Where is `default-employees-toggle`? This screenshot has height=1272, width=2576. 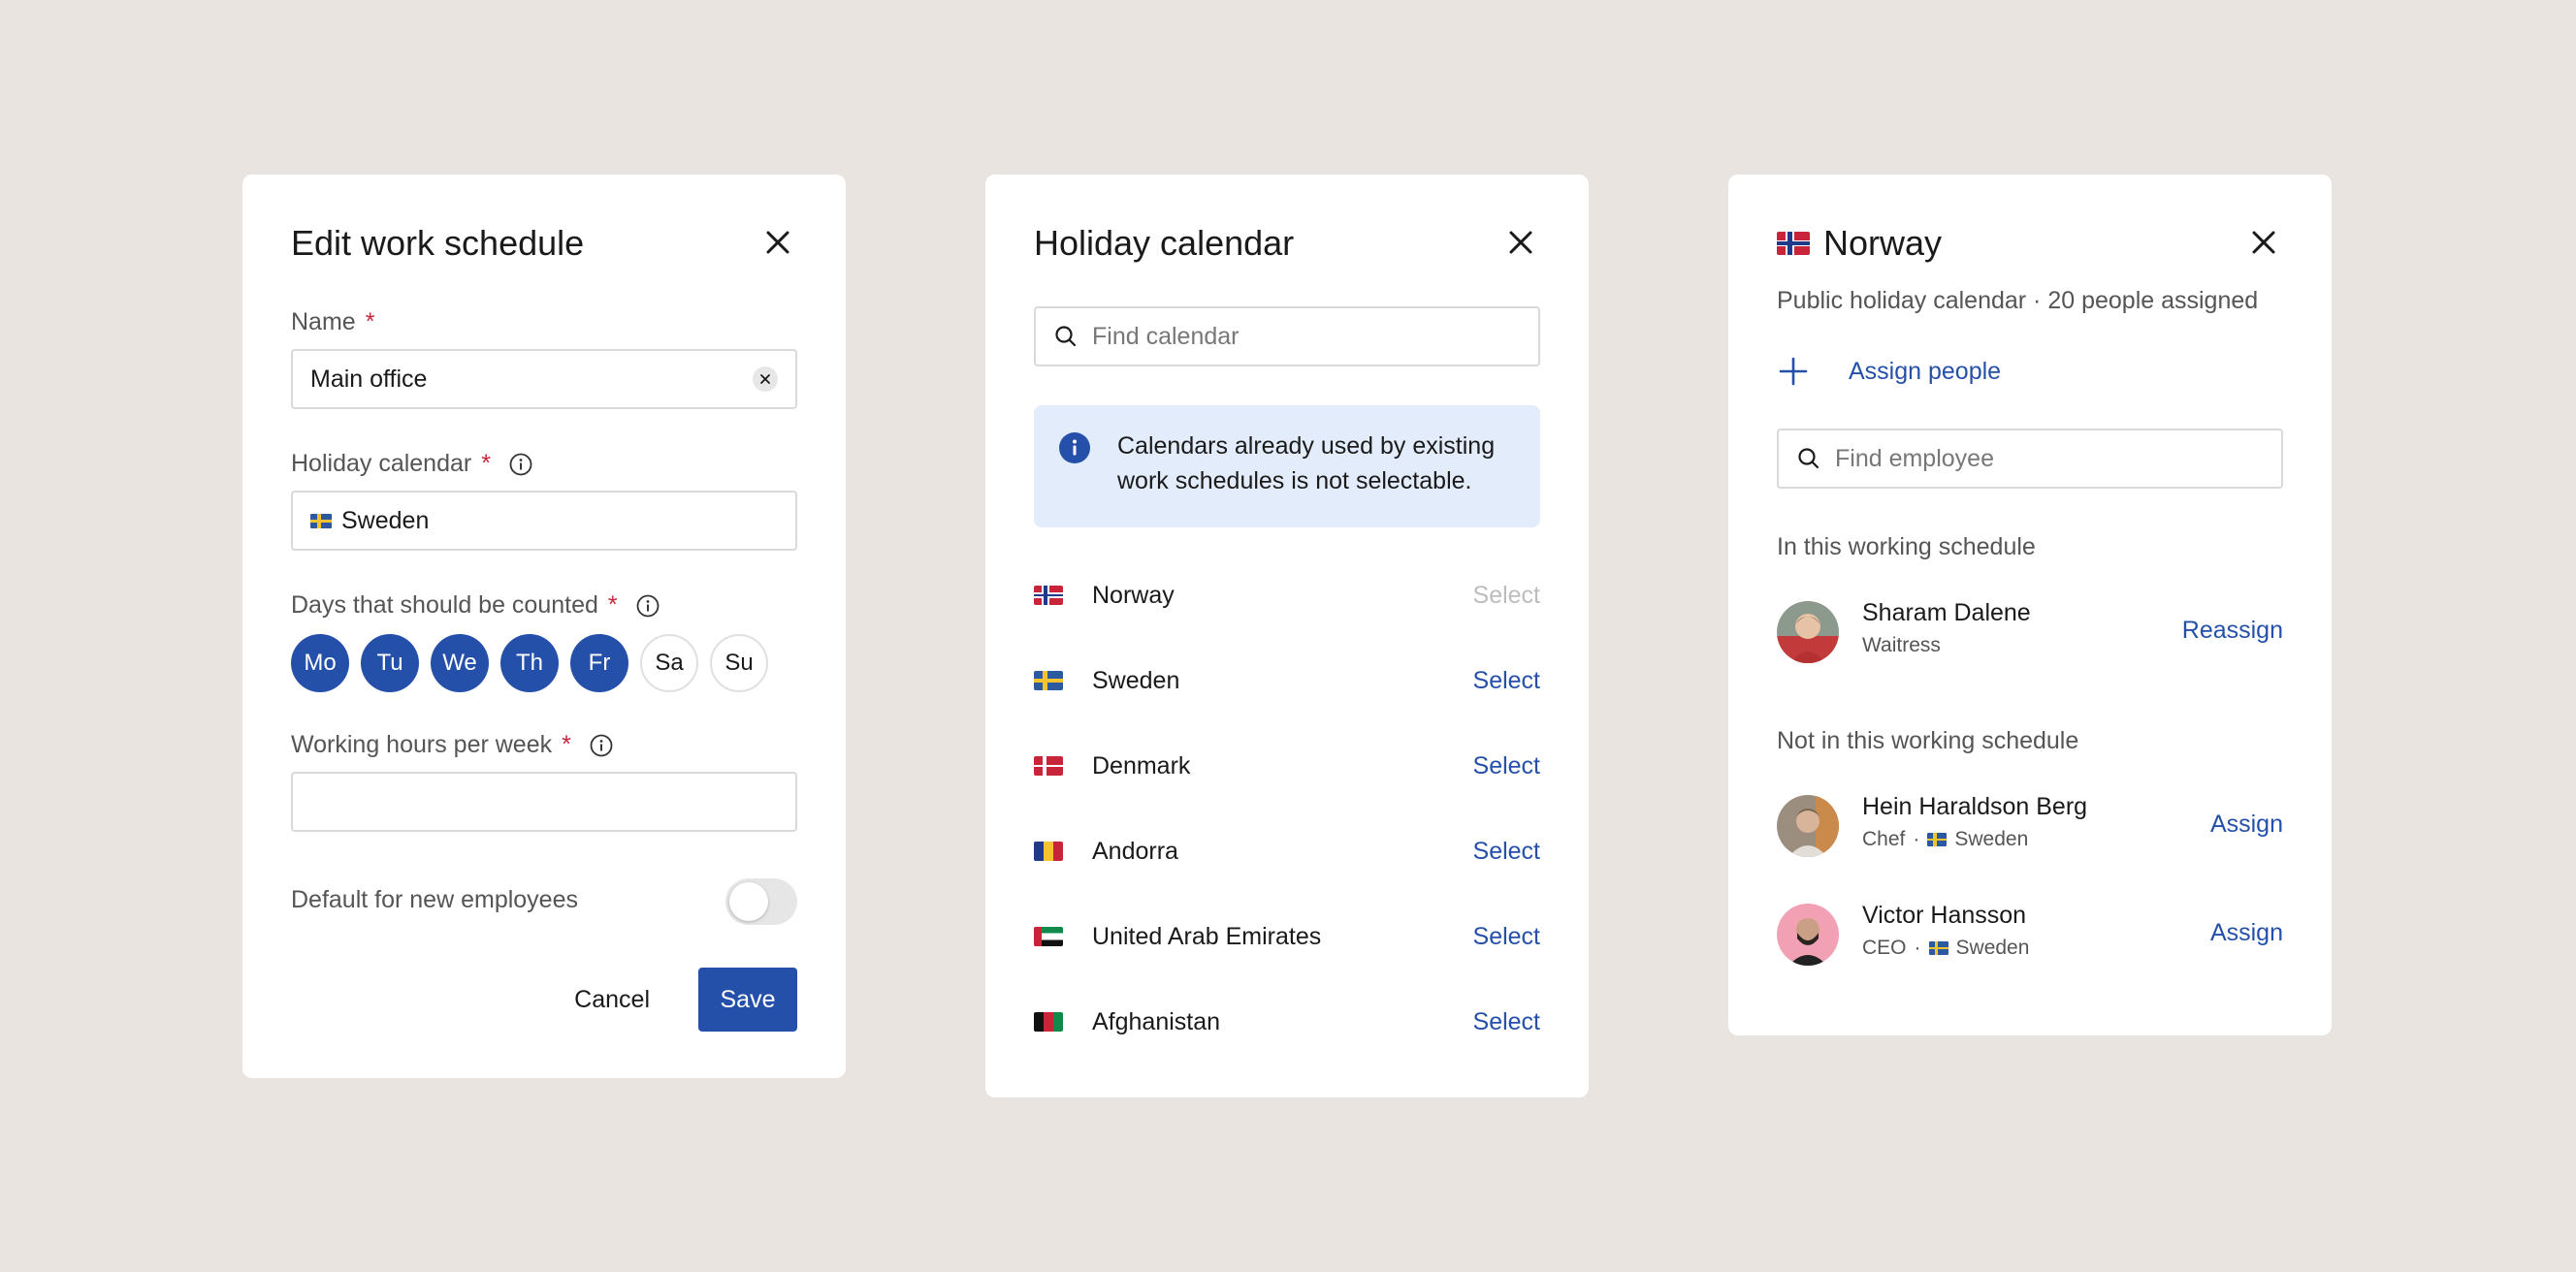 default-employees-toggle is located at coordinates (761, 901).